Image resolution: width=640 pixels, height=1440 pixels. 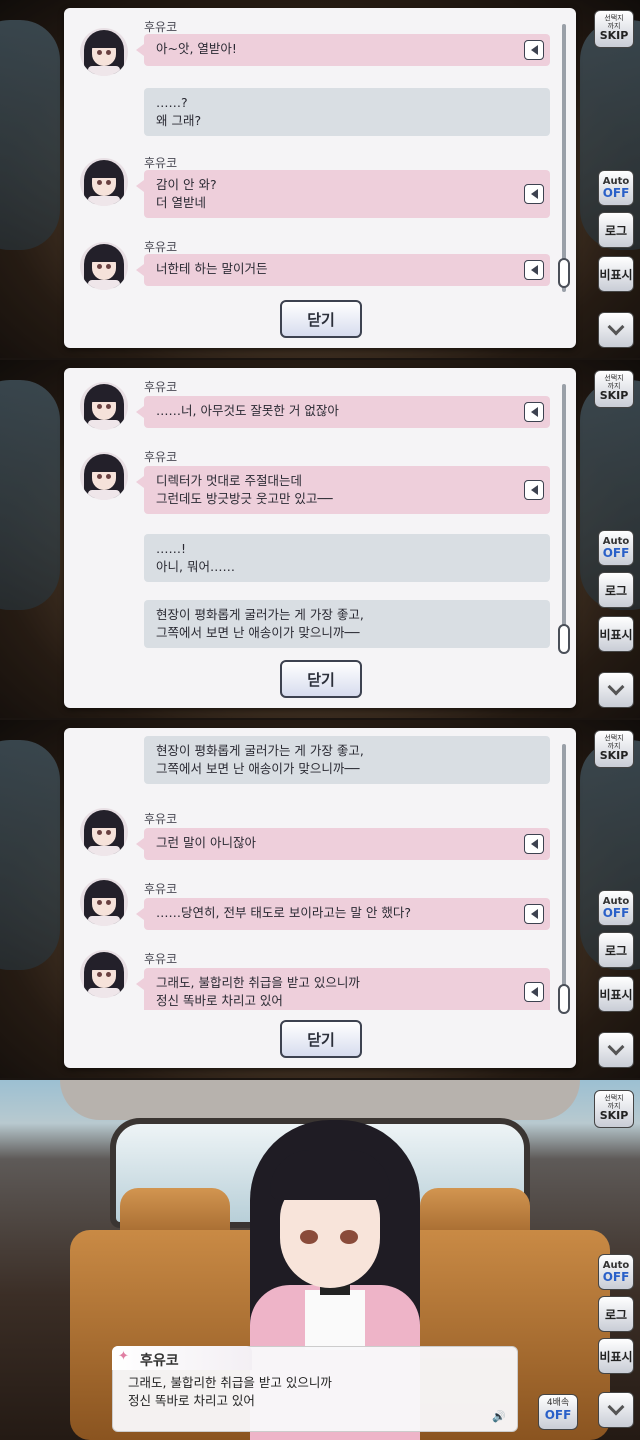 What do you see at coordinates (343, 914) in the screenshot?
I see `log-message: ……당연히, 전부 태도로 보이라고는 말 안 했다?` at bounding box center [343, 914].